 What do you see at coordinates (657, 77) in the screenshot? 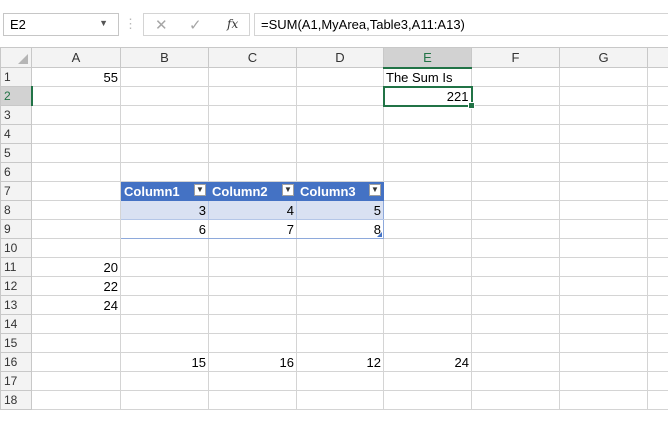
I see `cell-h1` at bounding box center [657, 77].